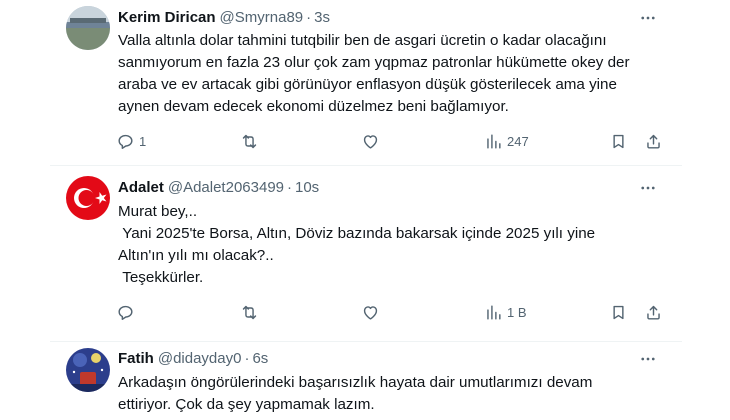 The height and width of the screenshot is (420, 730). Describe the element at coordinates (518, 141) in the screenshot. I see `views-count: 247` at that location.